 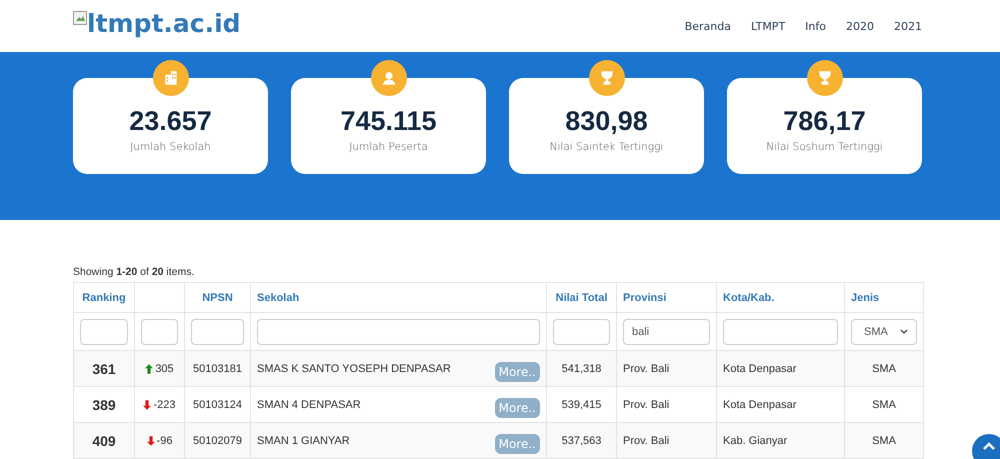 What do you see at coordinates (164, 440) in the screenshot?
I see `rank-change: -96` at bounding box center [164, 440].